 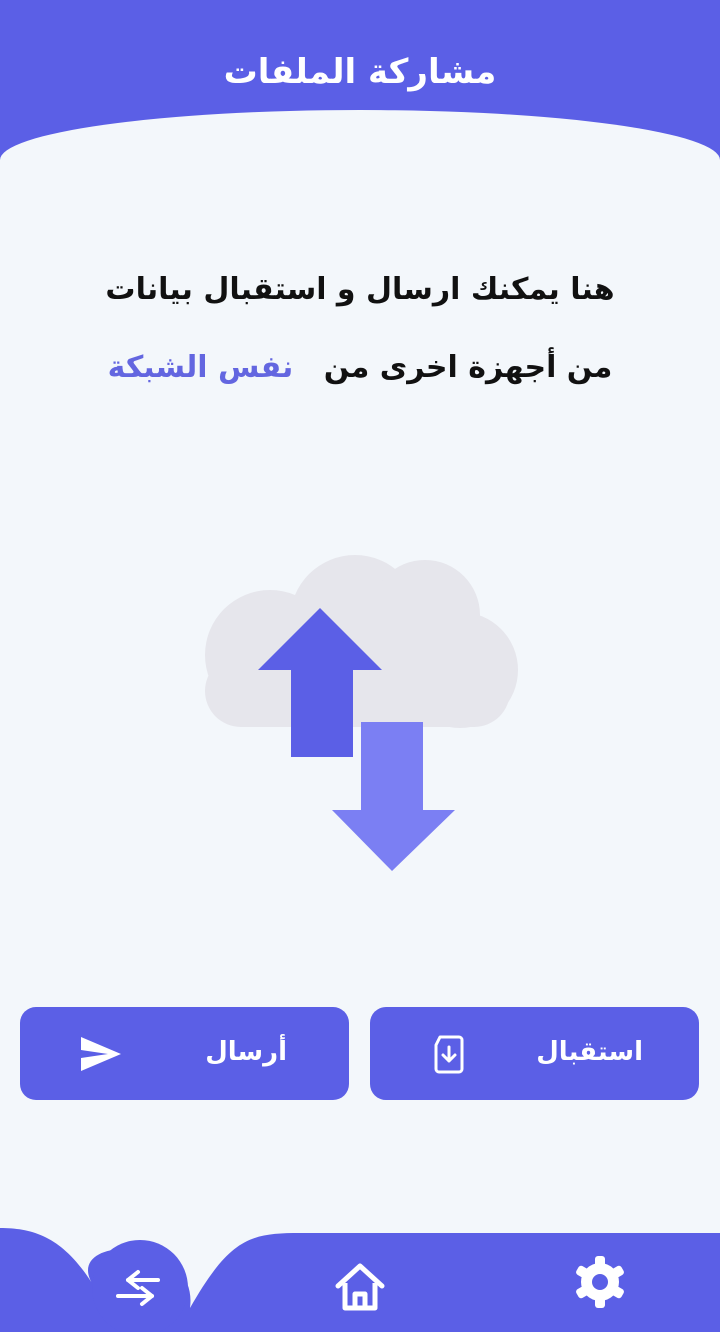 I want to click on file-download-icon, so click(x=449, y=1054).